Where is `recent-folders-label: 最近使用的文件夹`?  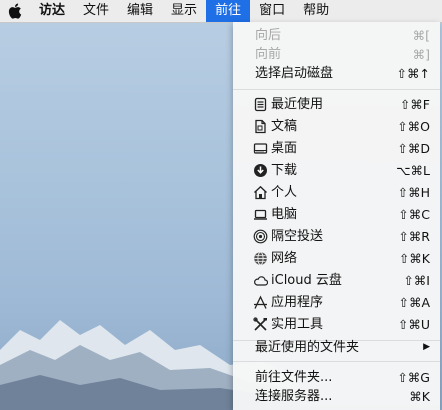
recent-folders-label: 最近使用的文件夹 is located at coordinates (307, 347).